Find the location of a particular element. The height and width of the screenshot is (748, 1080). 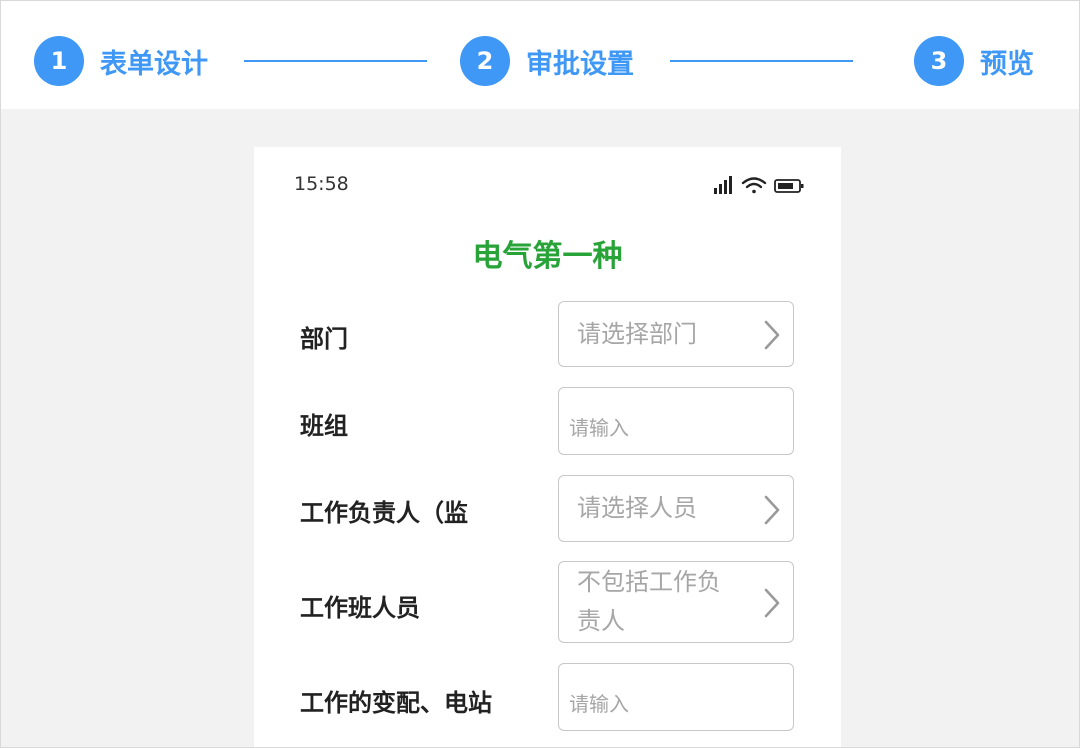

substation-placeholder: 请输入 is located at coordinates (599, 704).